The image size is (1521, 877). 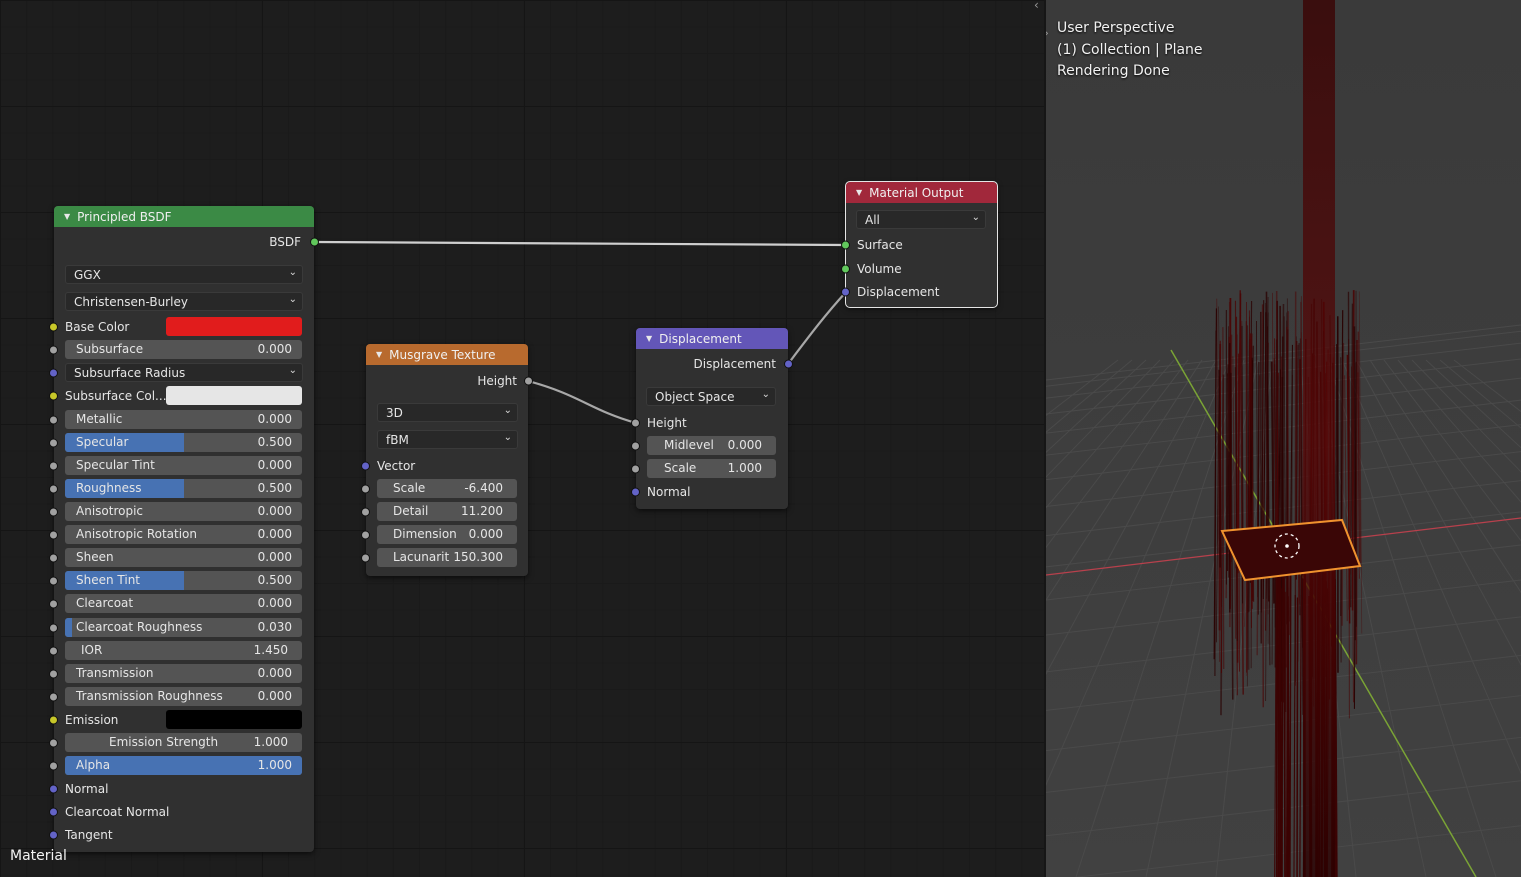 I want to click on disp-scale-slider: Scale 1.000, so click(x=711, y=468).